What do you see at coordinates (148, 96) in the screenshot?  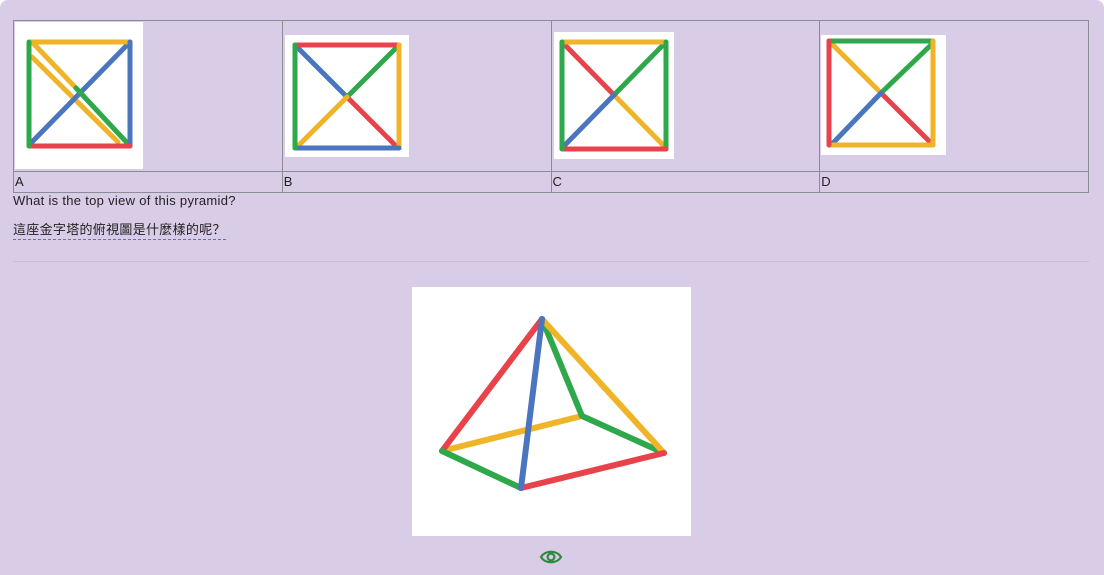 I see `option-a-cell` at bounding box center [148, 96].